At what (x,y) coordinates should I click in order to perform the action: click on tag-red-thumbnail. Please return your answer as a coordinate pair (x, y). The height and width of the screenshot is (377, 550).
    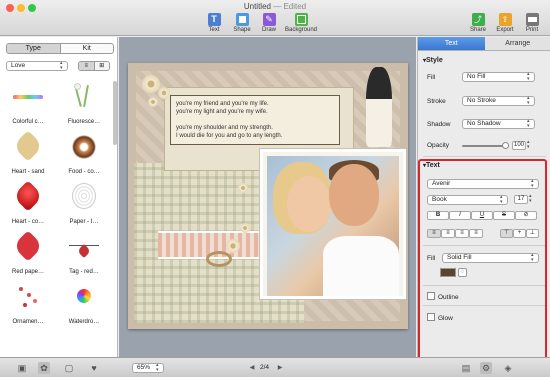
    Looking at the image, I should click on (84, 246).